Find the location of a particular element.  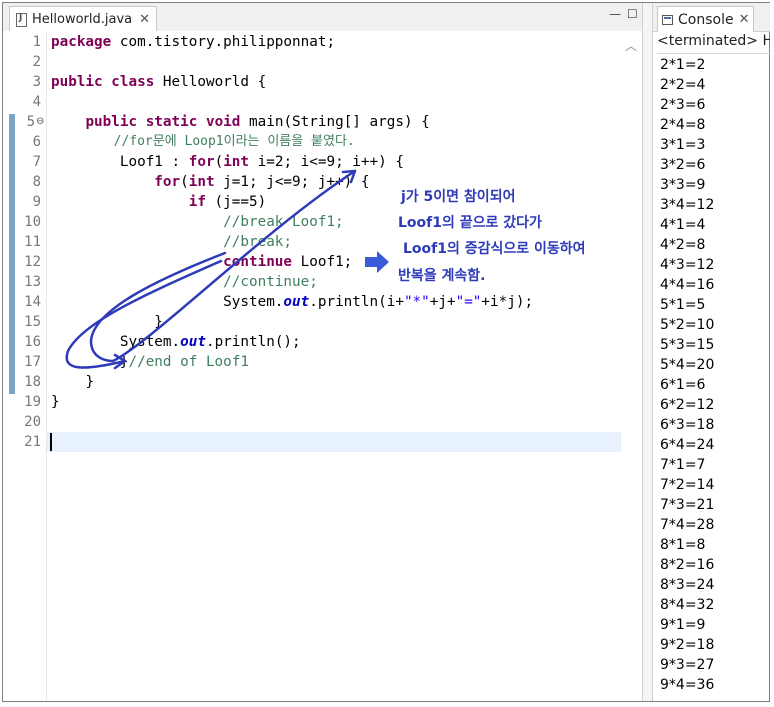

console-output-line: 5*3=15 is located at coordinates (687, 345).